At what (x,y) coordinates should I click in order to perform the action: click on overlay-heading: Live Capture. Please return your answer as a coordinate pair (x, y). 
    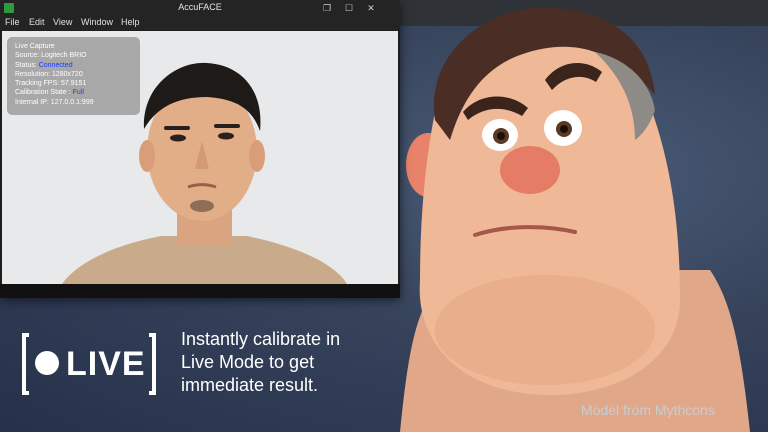
    Looking at the image, I should click on (35, 46).